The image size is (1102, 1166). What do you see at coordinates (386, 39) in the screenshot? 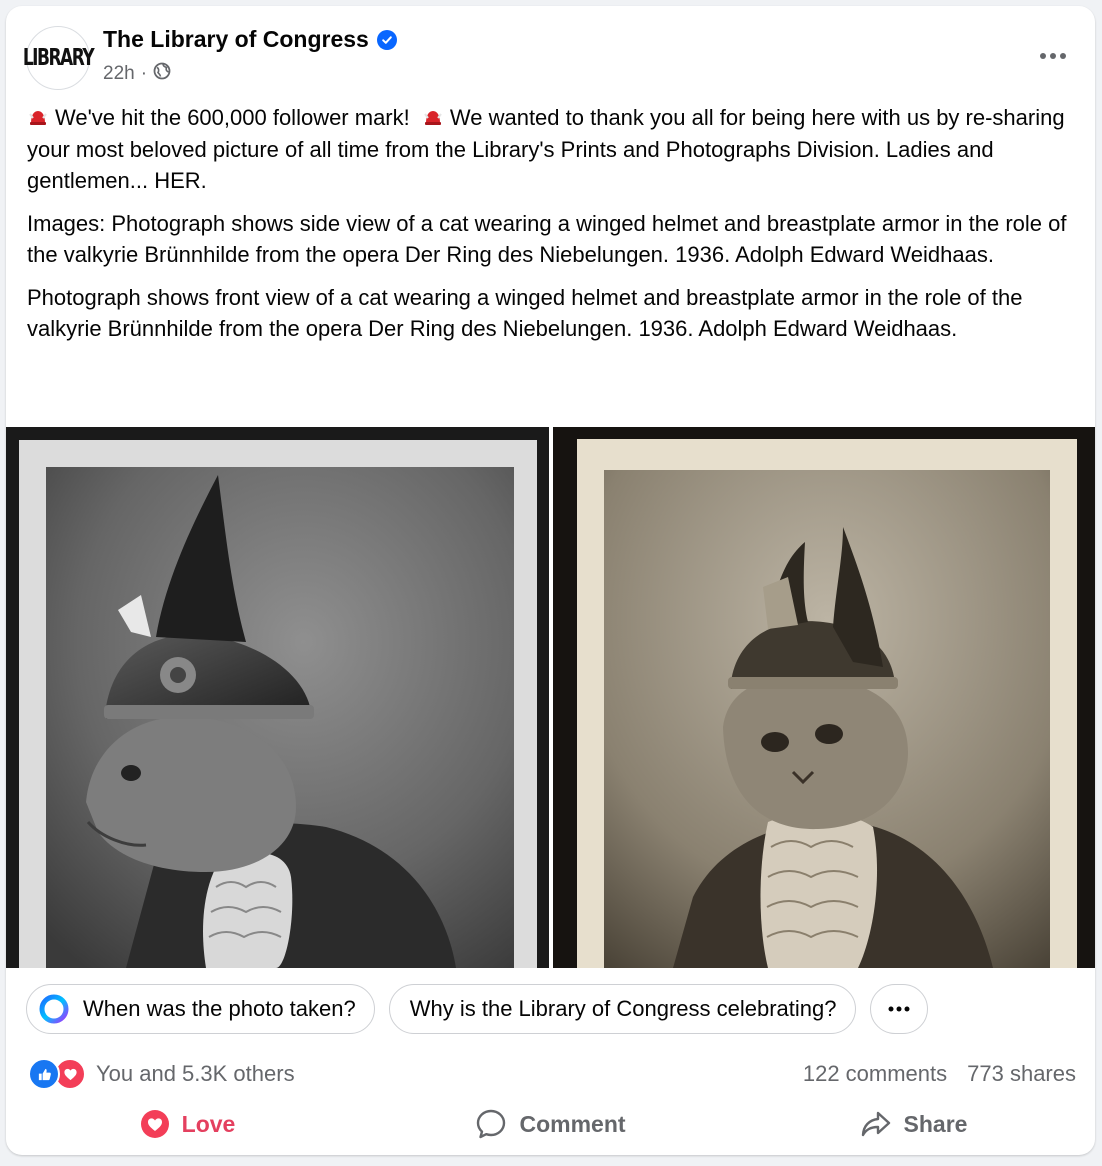
I see `verified-badge-icon` at bounding box center [386, 39].